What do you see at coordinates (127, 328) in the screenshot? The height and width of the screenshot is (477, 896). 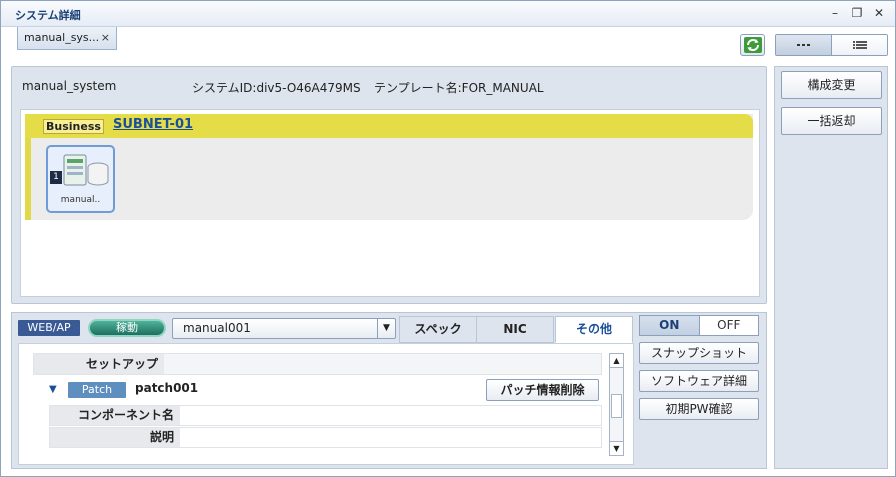 I see `status-badge: 稼動` at bounding box center [127, 328].